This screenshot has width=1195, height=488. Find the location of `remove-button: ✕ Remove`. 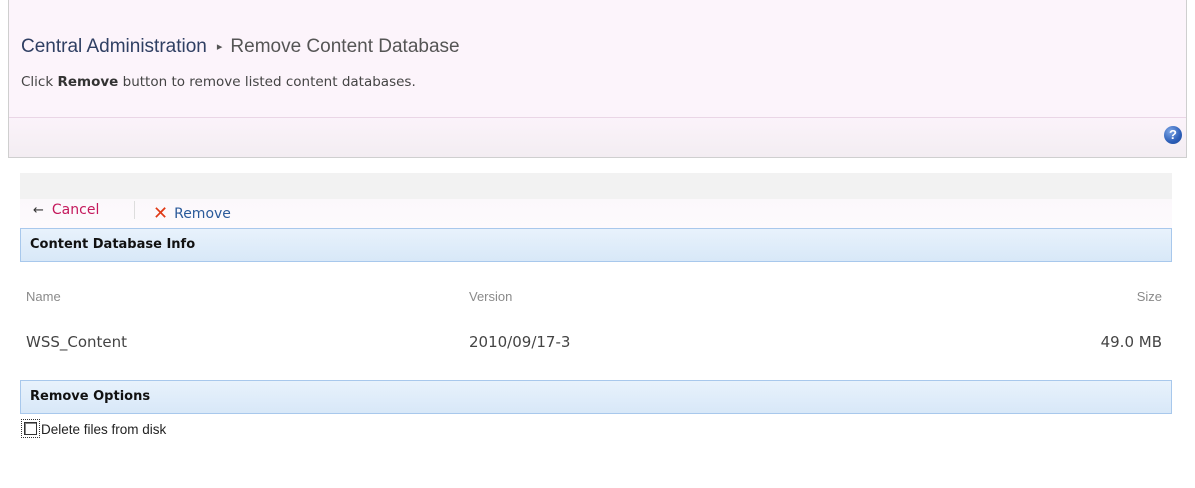

remove-button: ✕ Remove is located at coordinates (192, 213).